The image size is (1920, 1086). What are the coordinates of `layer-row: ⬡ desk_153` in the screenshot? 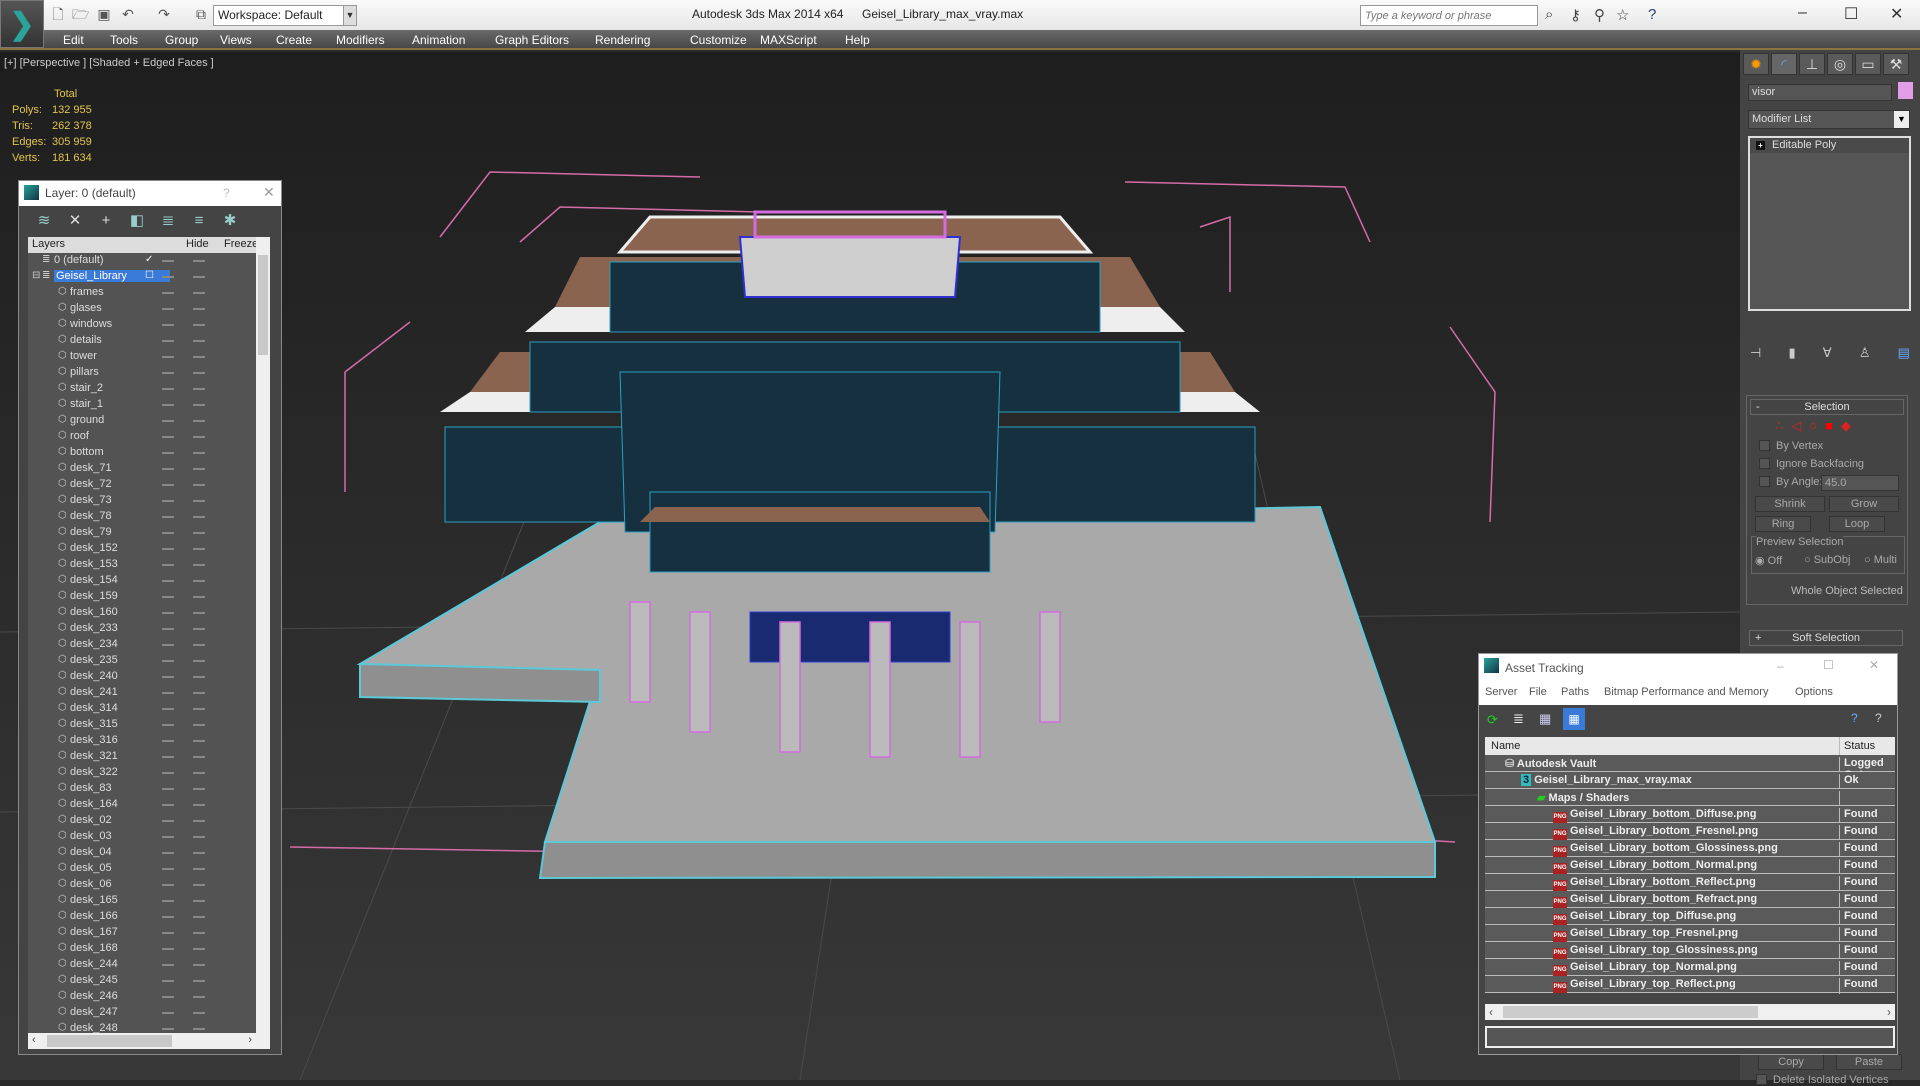 It's located at (142, 565).